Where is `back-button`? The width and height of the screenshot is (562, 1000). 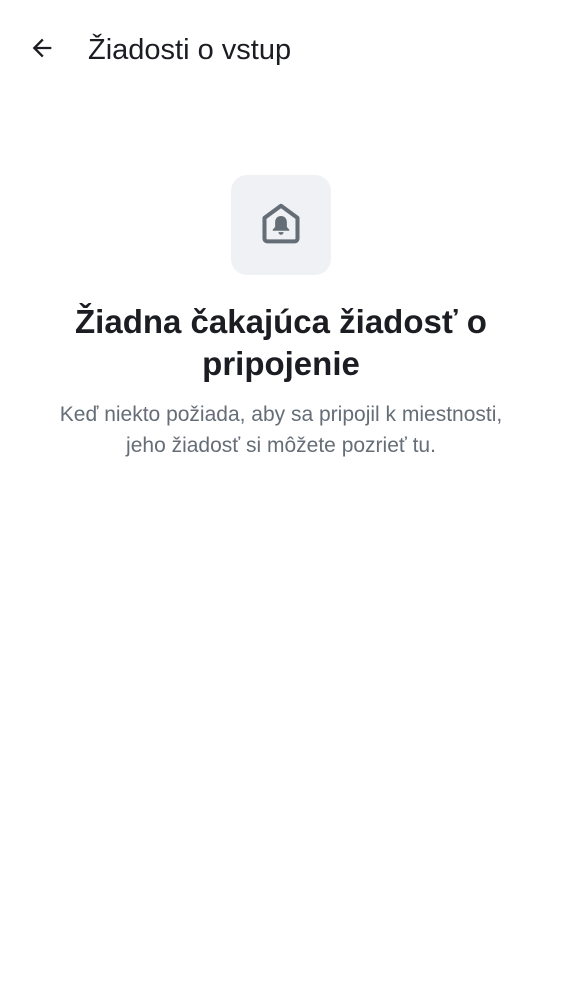 back-button is located at coordinates (42, 50).